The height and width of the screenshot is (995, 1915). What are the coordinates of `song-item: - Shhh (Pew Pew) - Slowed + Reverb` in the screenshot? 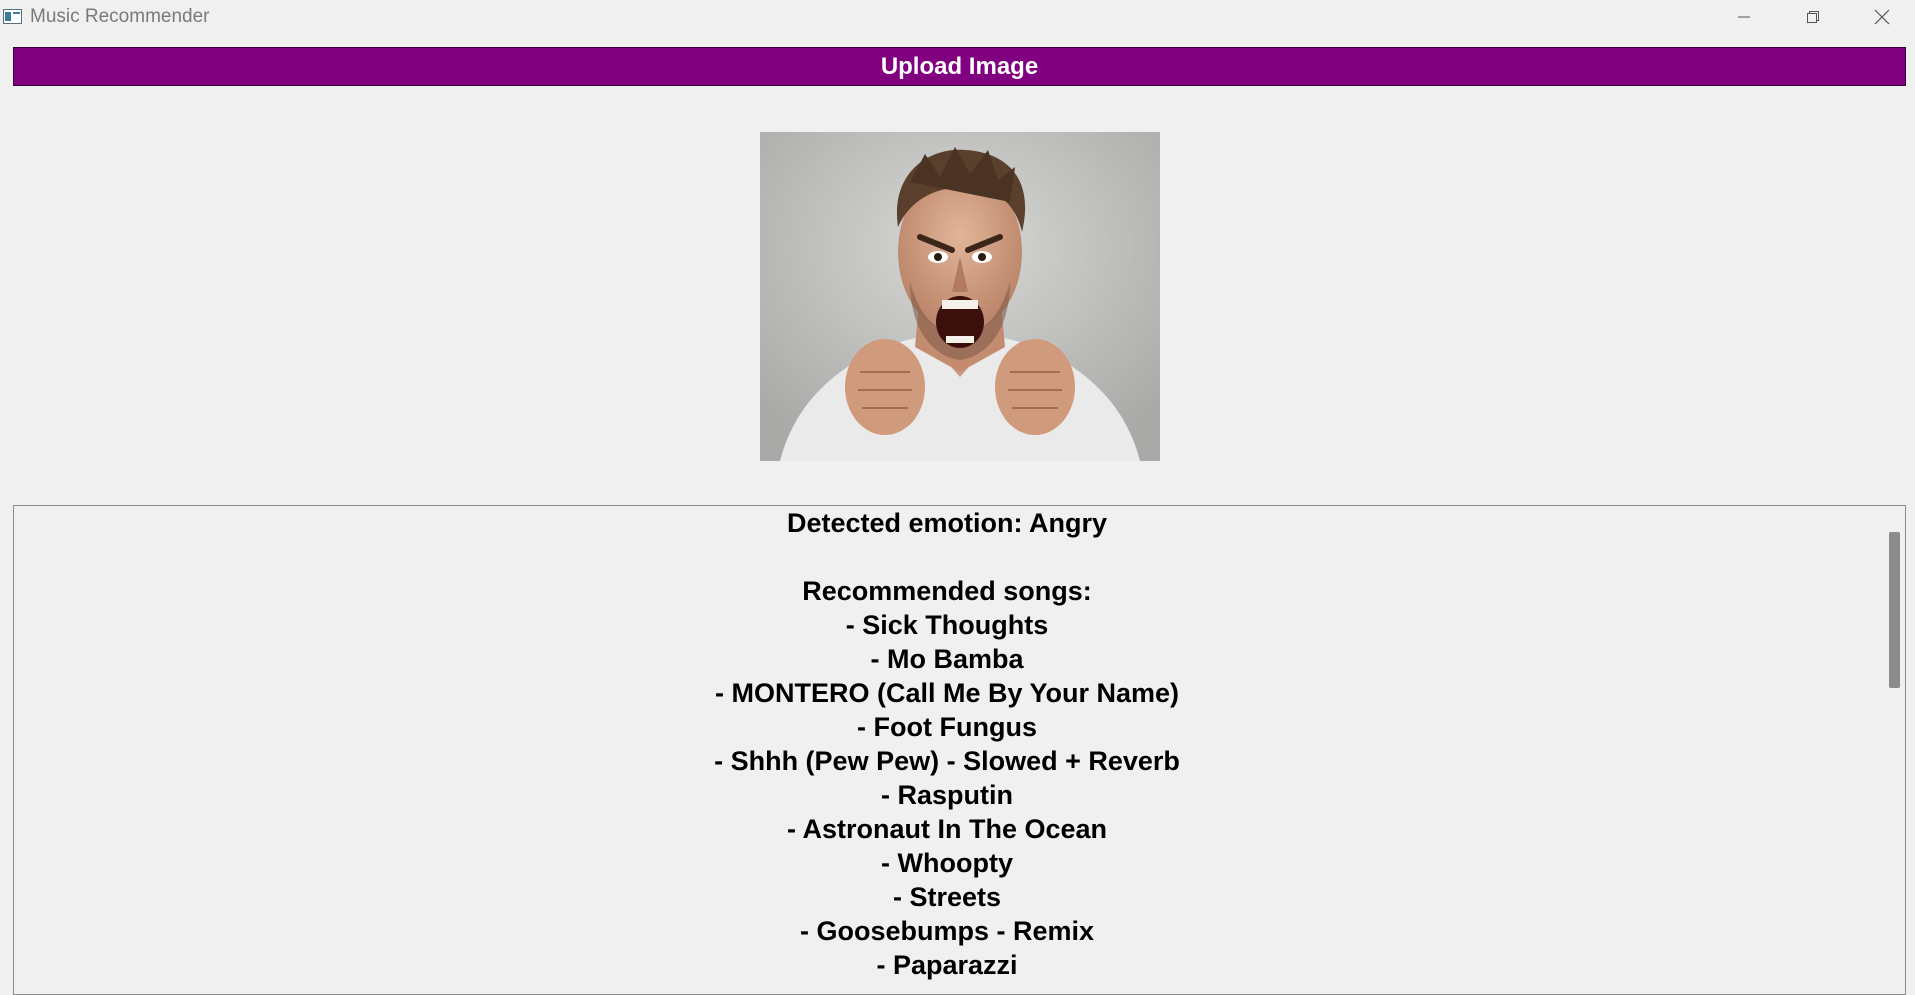 It's located at (947, 761).